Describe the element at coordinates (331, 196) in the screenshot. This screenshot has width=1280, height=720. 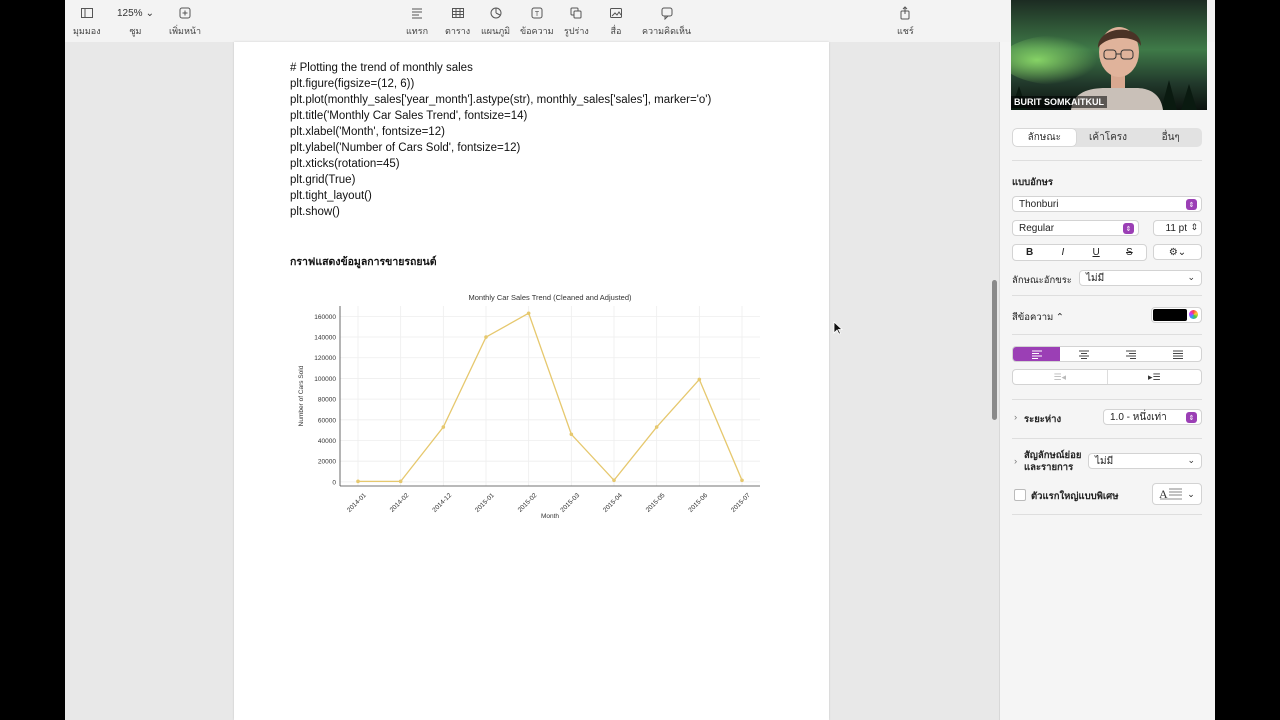
I see `code-line: plt.tight_layout()` at that location.